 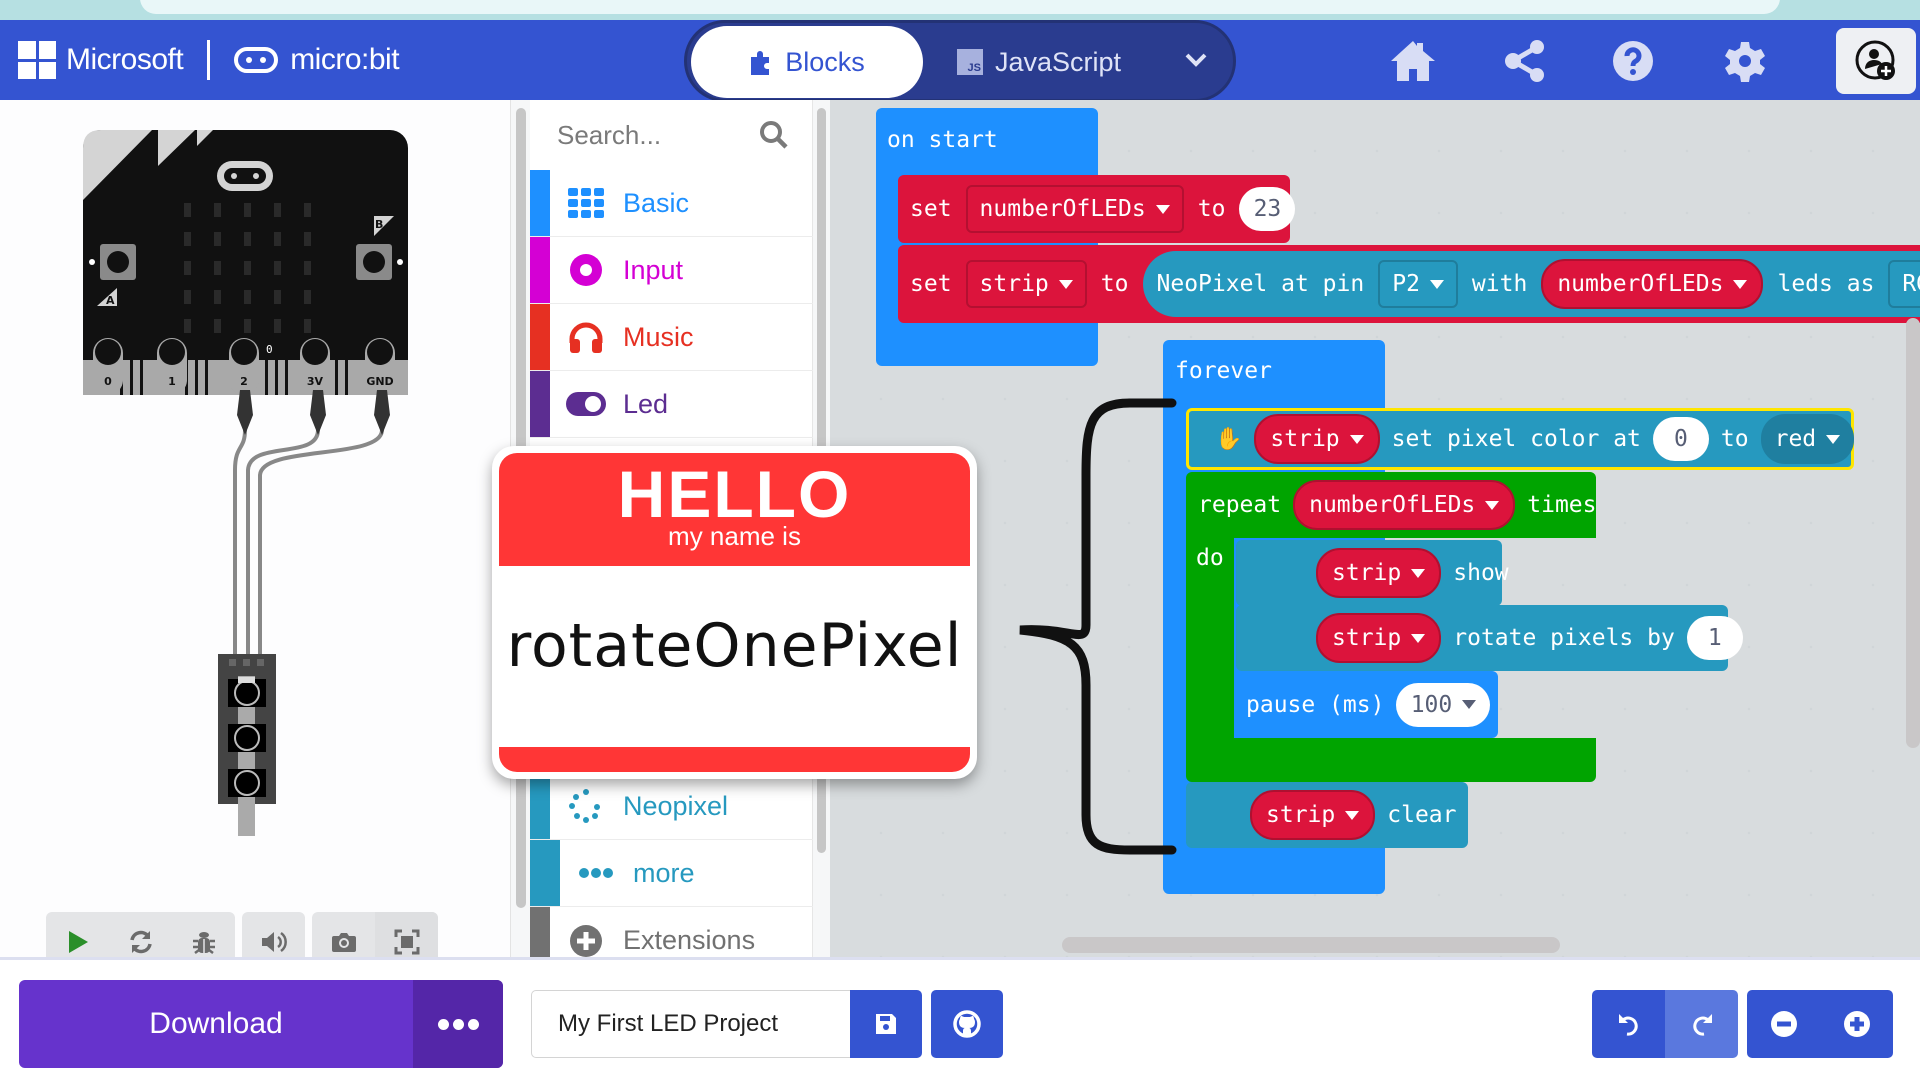 I want to click on zoom-in-icon, so click(x=1856, y=1024).